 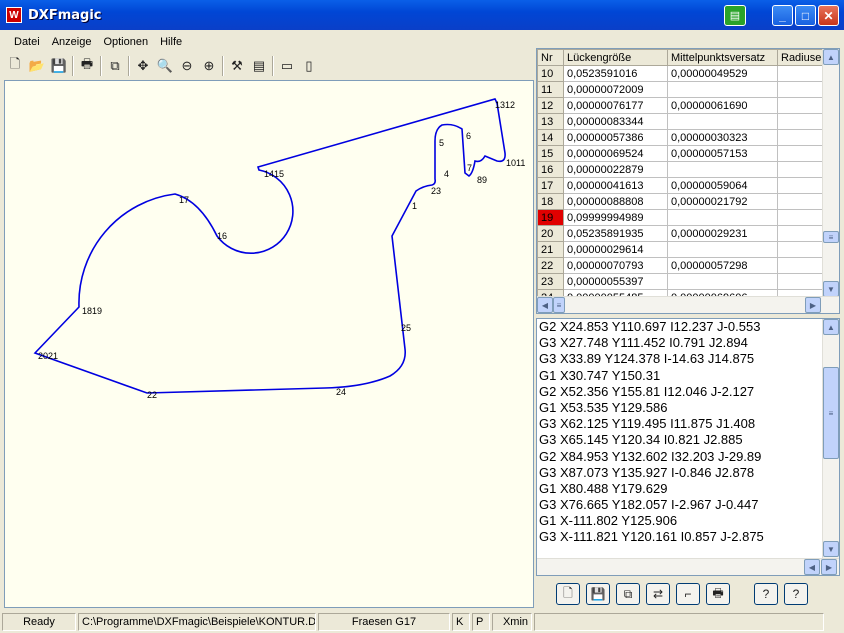 What do you see at coordinates (436, 191) in the screenshot?
I see `point-label: 23` at bounding box center [436, 191].